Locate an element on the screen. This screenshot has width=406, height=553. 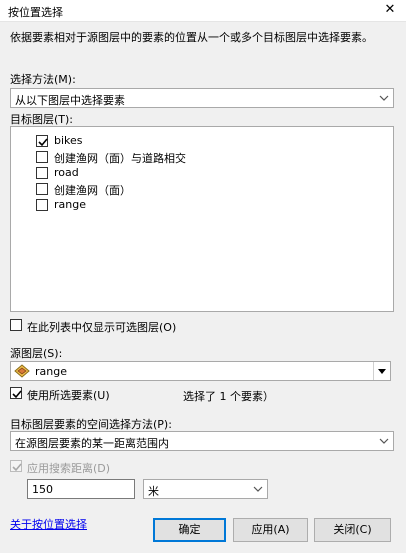
target-layer-label: road is located at coordinates (66, 172).